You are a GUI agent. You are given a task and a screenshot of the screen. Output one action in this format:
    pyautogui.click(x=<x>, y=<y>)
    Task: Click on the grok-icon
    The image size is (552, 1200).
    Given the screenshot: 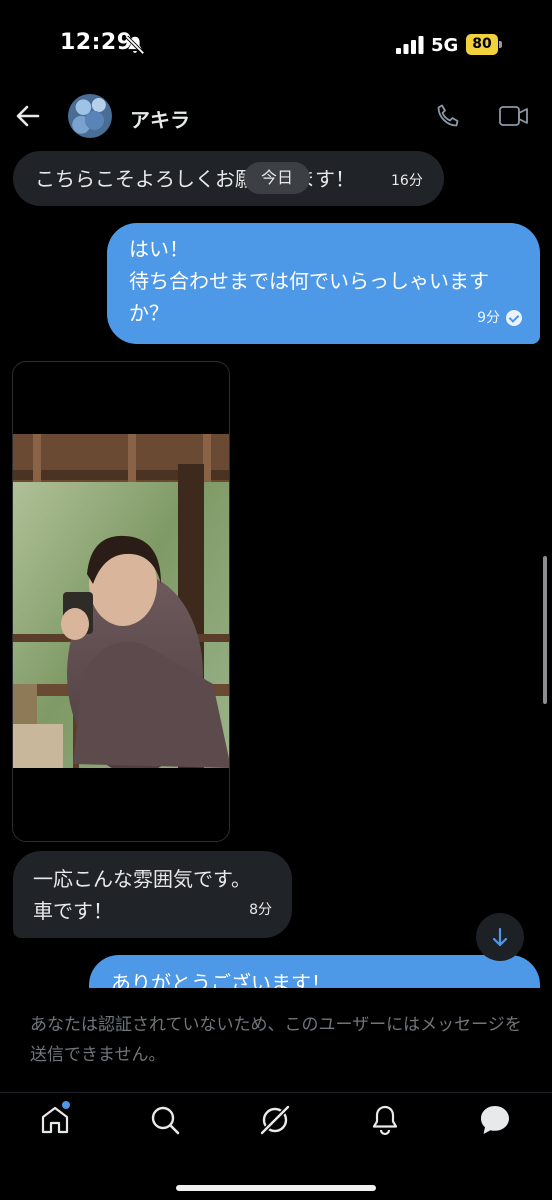 What is the action you would take?
    pyautogui.click(x=275, y=1120)
    